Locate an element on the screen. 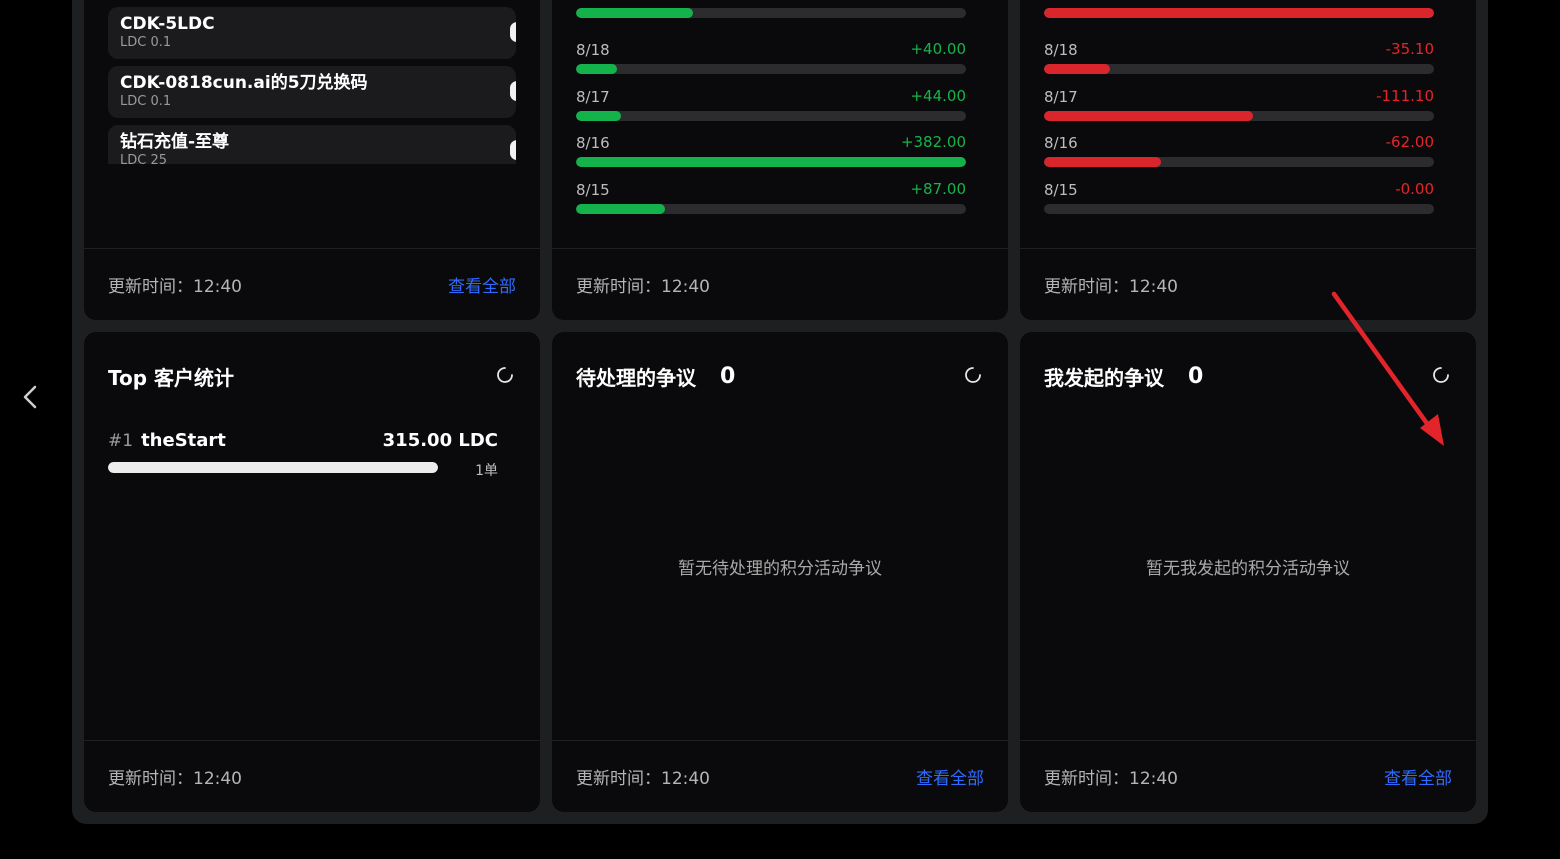 This screenshot has height=859, width=1560. bar-row: 8/15 +87.00 is located at coordinates (771, 197).